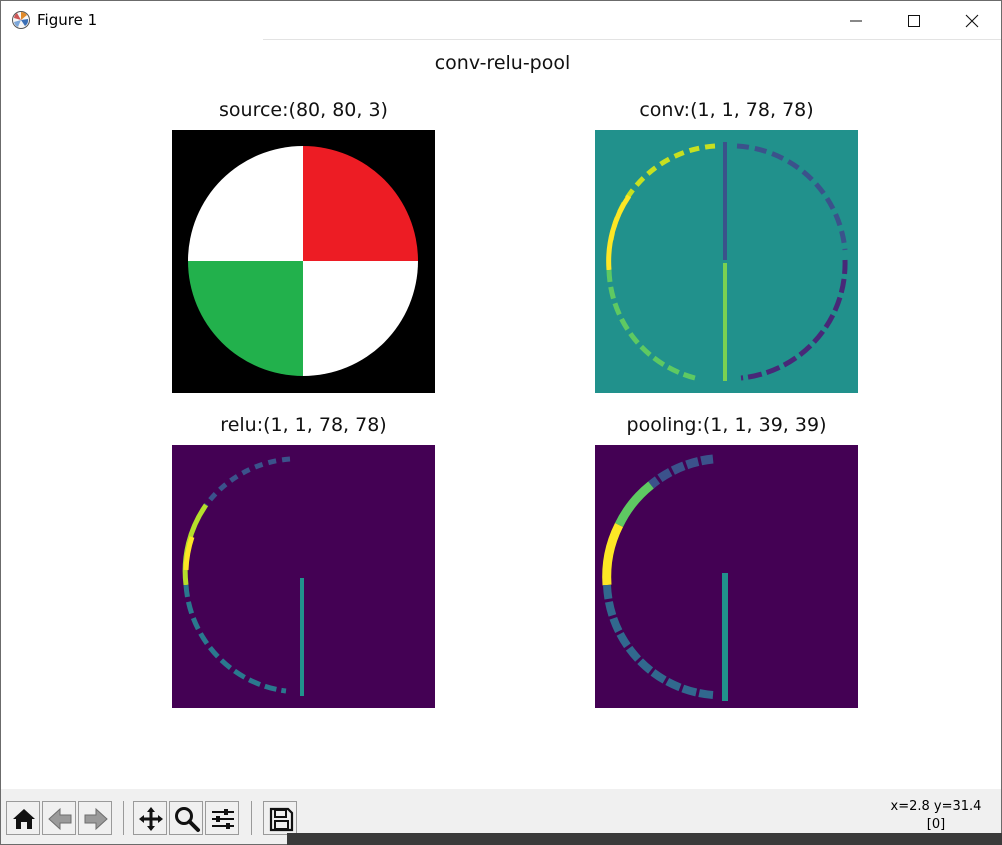 Image resolution: width=1002 pixels, height=845 pixels. Describe the element at coordinates (502, 63) in the screenshot. I see `figure-suptitle: conv-relu-pool` at that location.